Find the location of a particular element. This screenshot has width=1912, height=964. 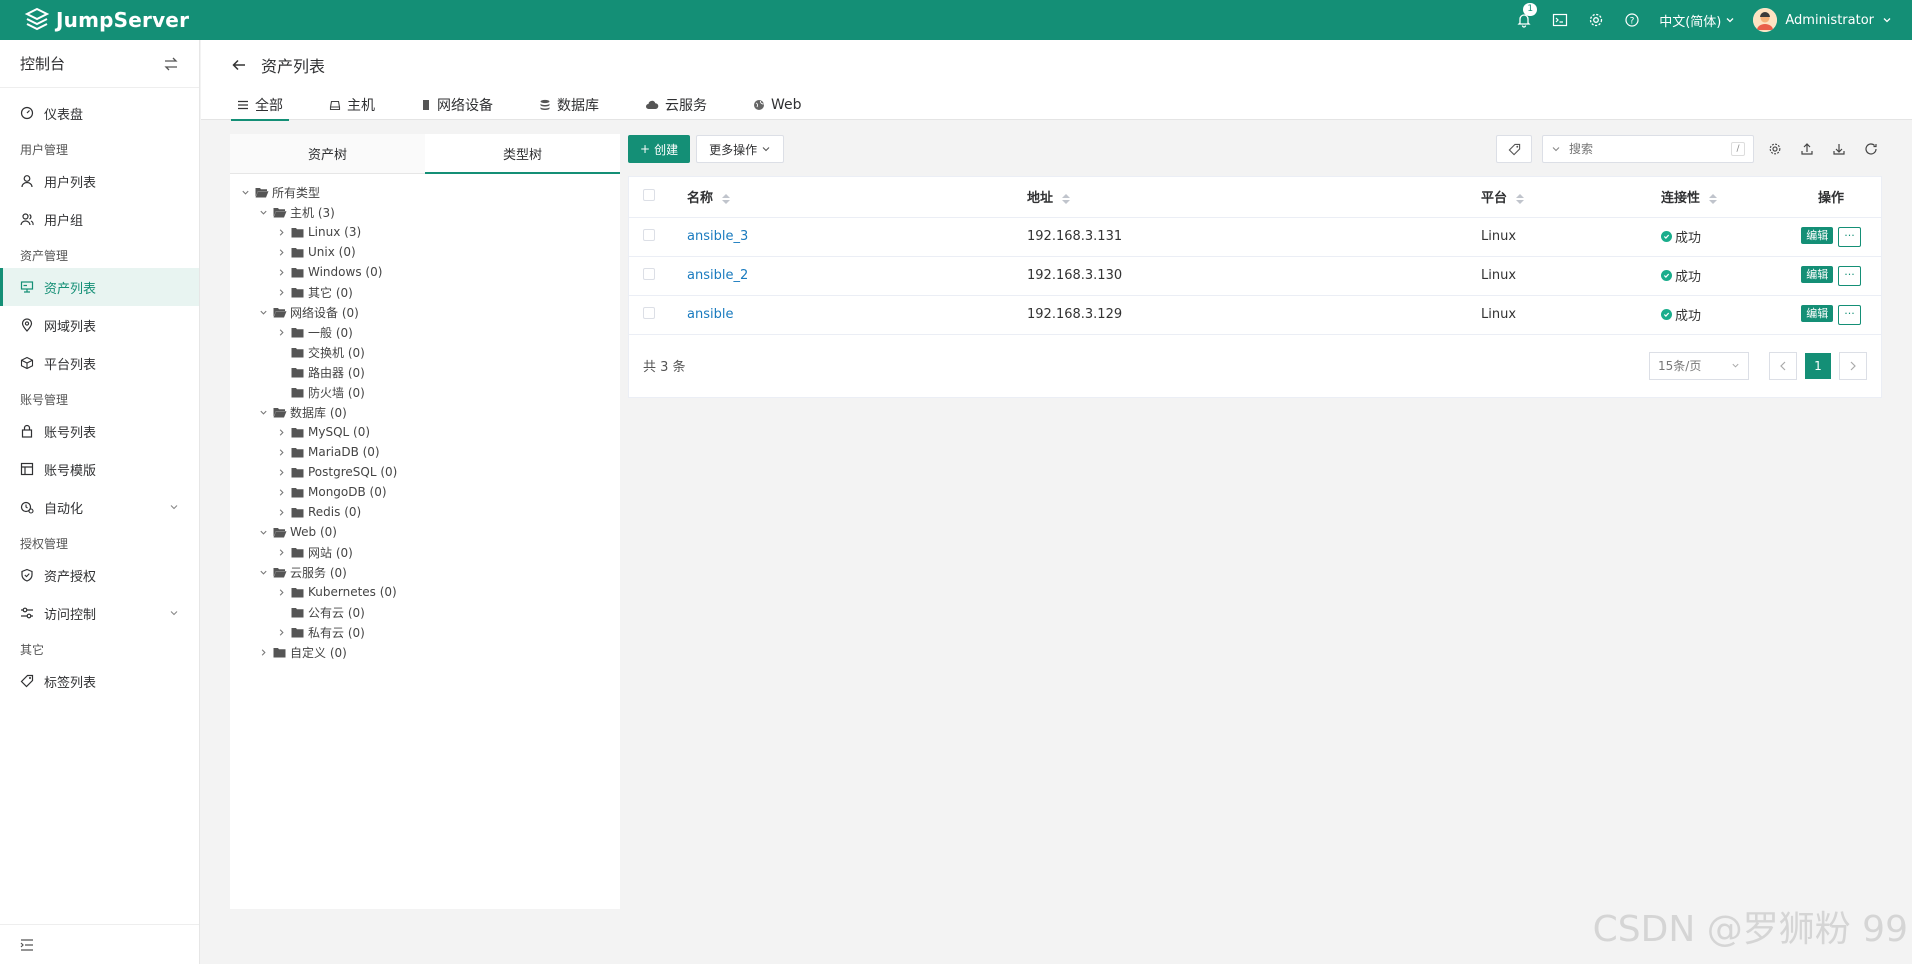

table-row: ansible_3 192.168.3.131 Linux 成功 编辑 ··· is located at coordinates (1255, 237).